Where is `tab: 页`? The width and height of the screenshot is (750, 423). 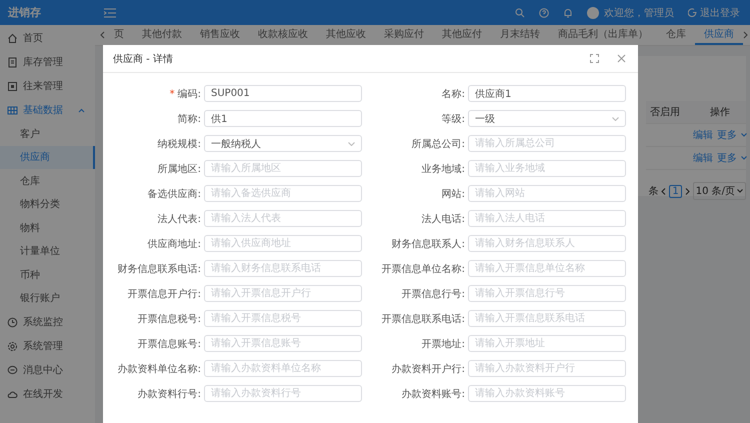
tab: 页 is located at coordinates (119, 35).